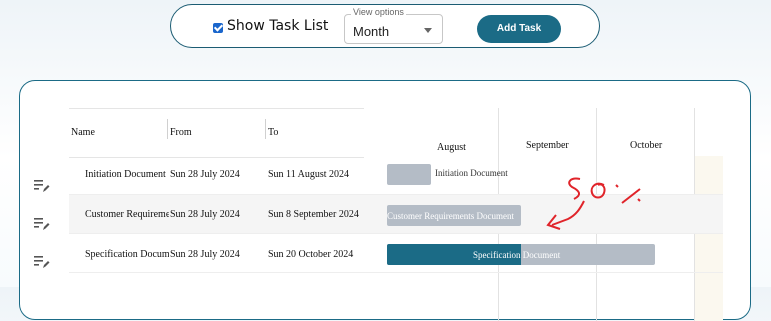 Image resolution: width=771 pixels, height=321 pixels. Describe the element at coordinates (273, 132) in the screenshot. I see `header-to: To` at that location.